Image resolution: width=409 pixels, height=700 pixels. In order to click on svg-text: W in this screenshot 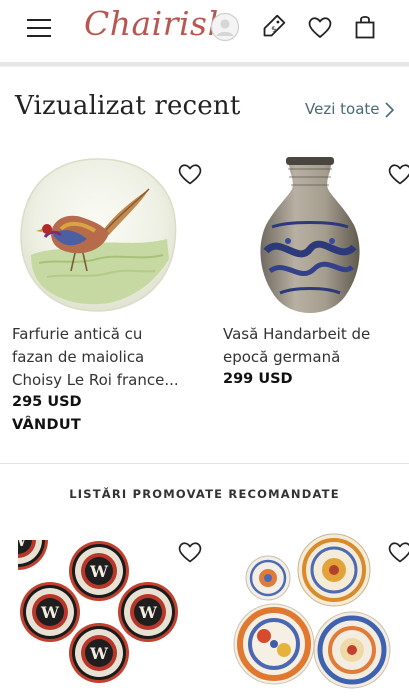, I will do `click(23, 545)`.